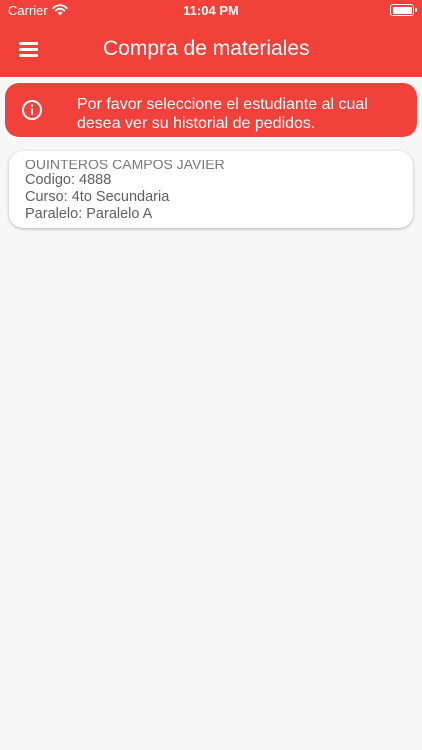 This screenshot has width=422, height=750. I want to click on status-bar: Carrier 11:04 PM, so click(211, 12).